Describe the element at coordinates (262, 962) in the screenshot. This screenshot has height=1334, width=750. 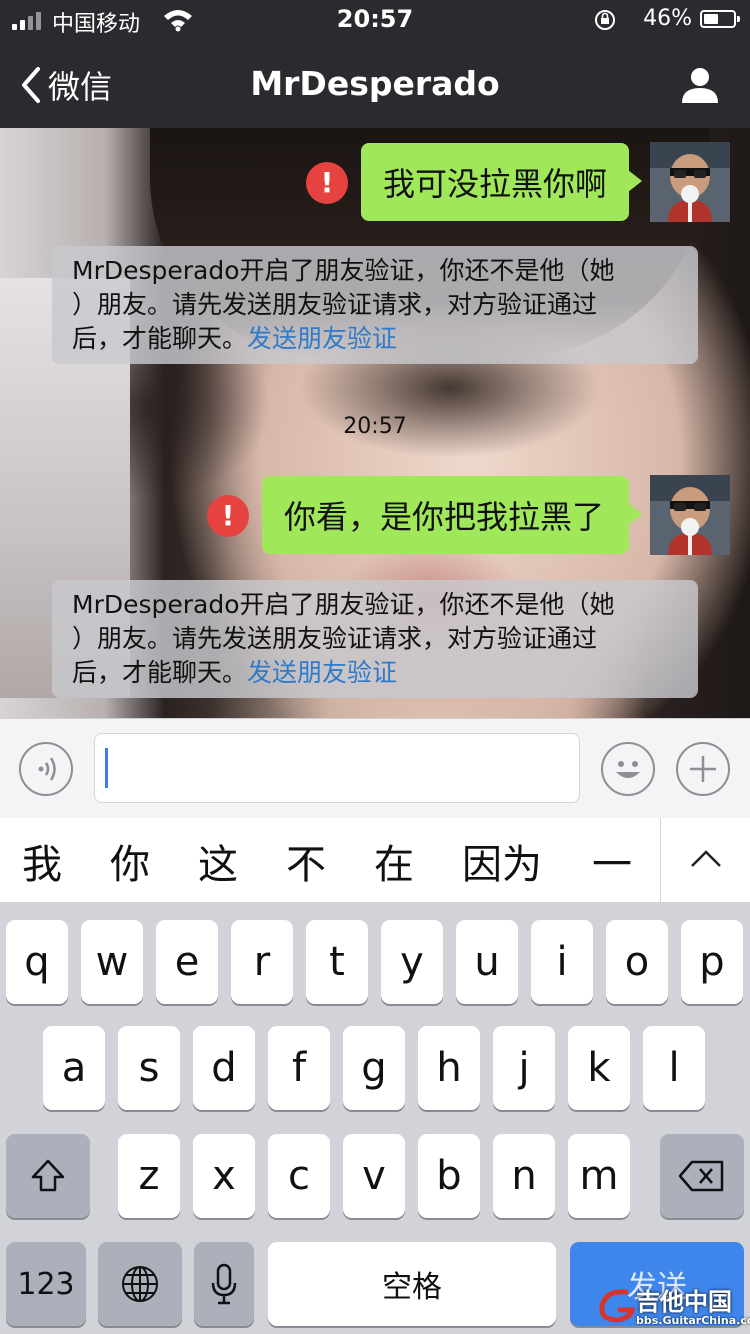
I see `key-r: r` at that location.